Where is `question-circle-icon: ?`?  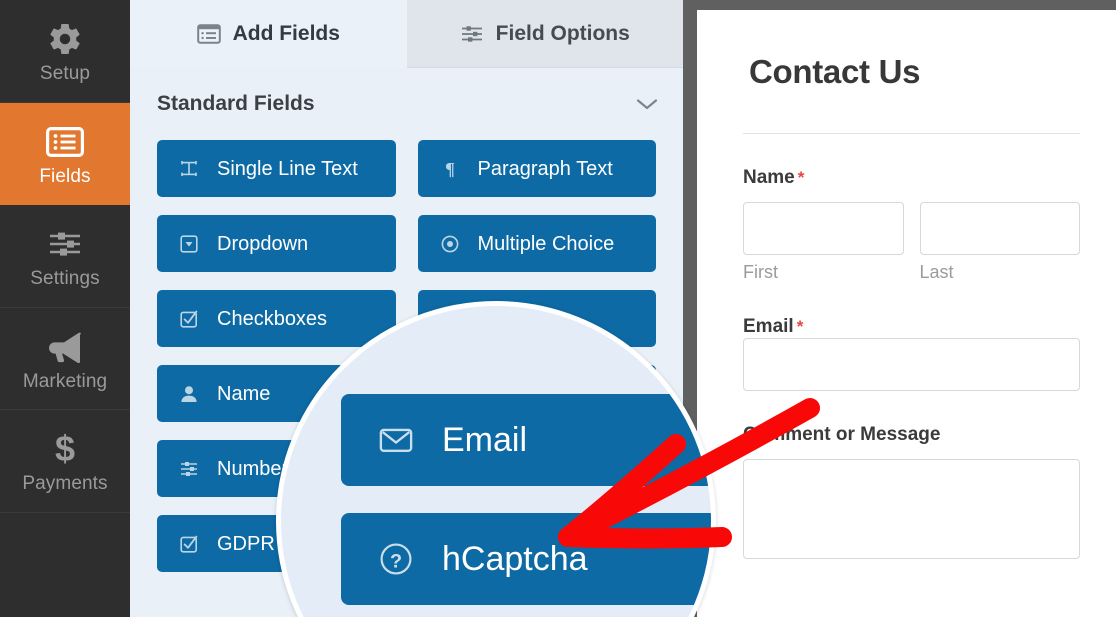
question-circle-icon: ? is located at coordinates (396, 559).